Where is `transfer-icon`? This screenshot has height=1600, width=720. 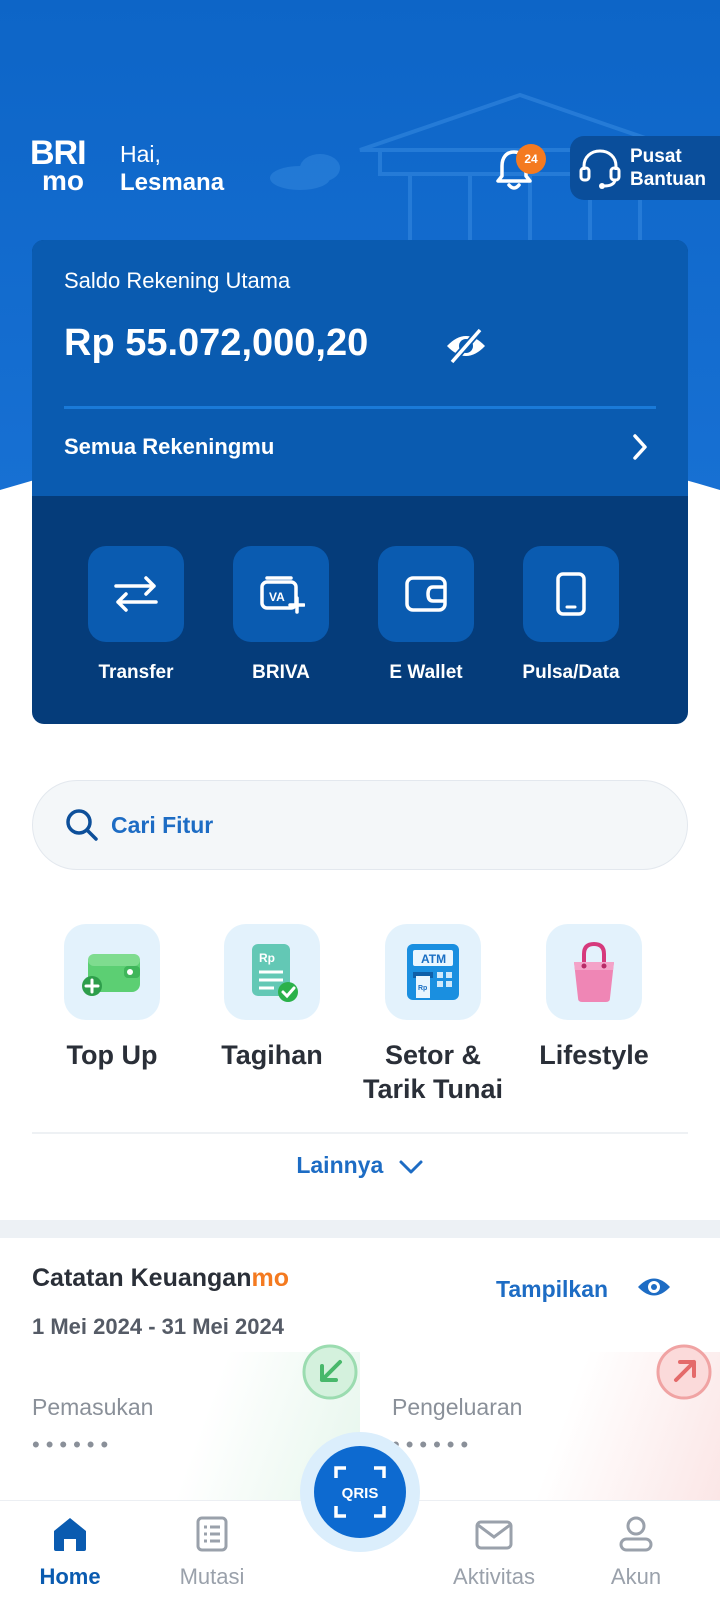
transfer-icon is located at coordinates (136, 594).